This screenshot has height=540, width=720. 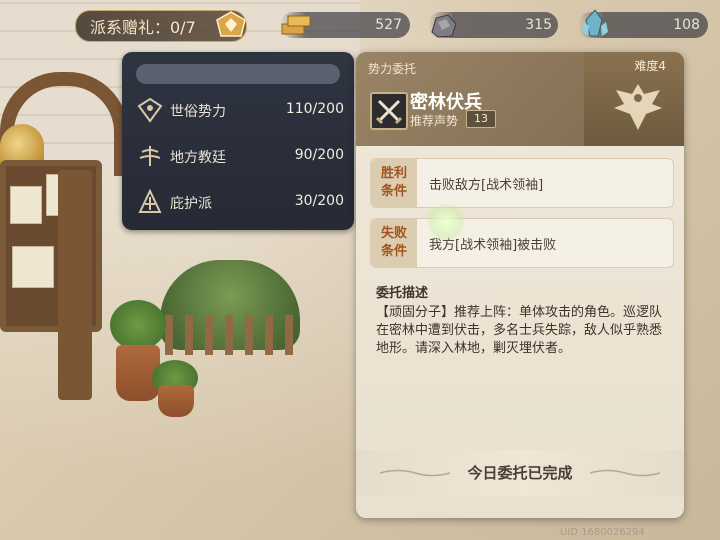 What do you see at coordinates (538, 25) in the screenshot?
I see `ore-value: 315` at bounding box center [538, 25].